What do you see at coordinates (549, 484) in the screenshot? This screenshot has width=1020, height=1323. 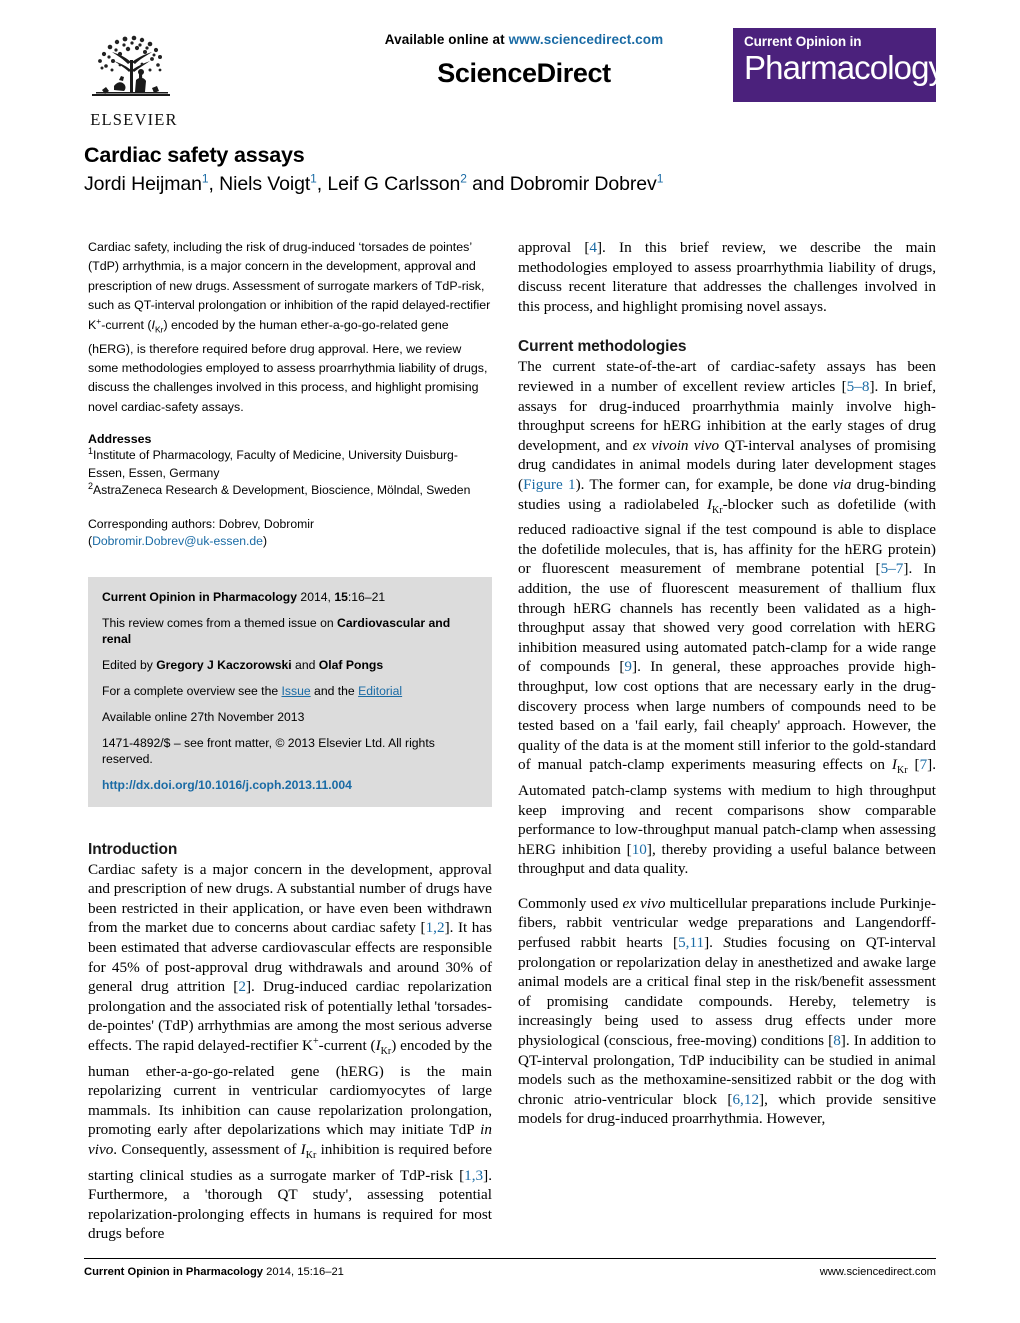 I see `figure-link: Figure 1` at bounding box center [549, 484].